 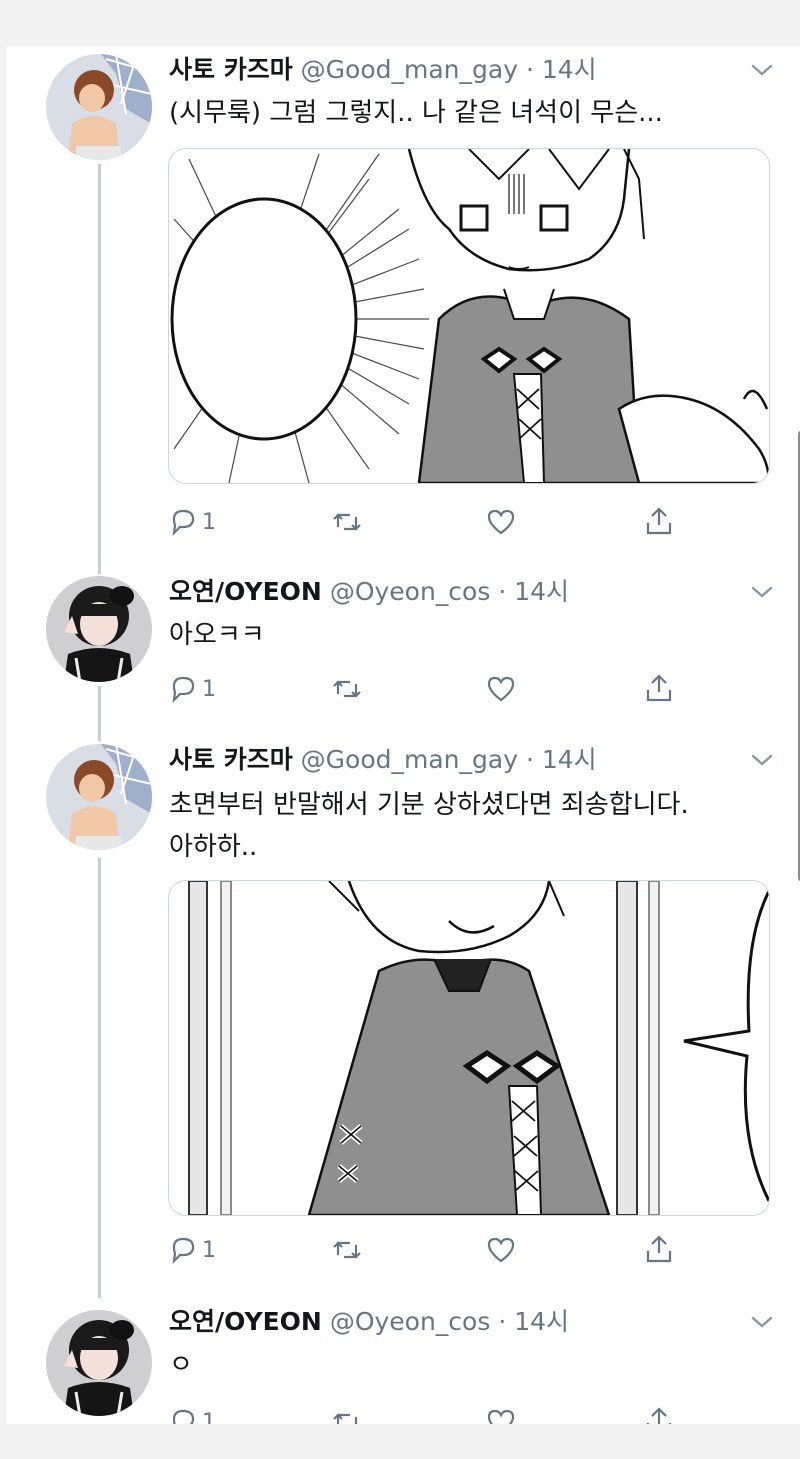 I want to click on tweet-text: ㅇ, so click(x=181, y=1365).